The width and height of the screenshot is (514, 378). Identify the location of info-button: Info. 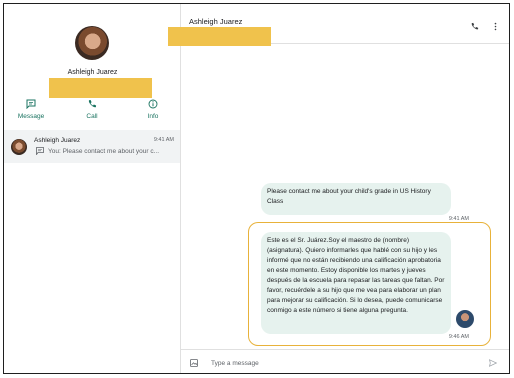
(153, 109).